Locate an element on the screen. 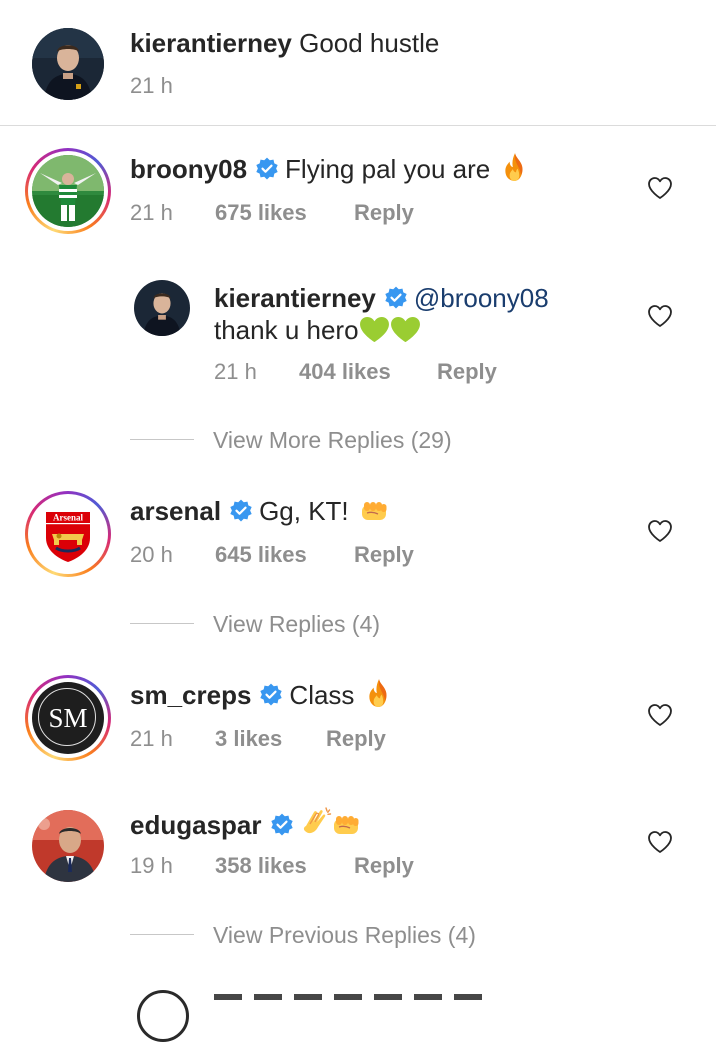  reply-likes: 404 likes is located at coordinates (345, 372).